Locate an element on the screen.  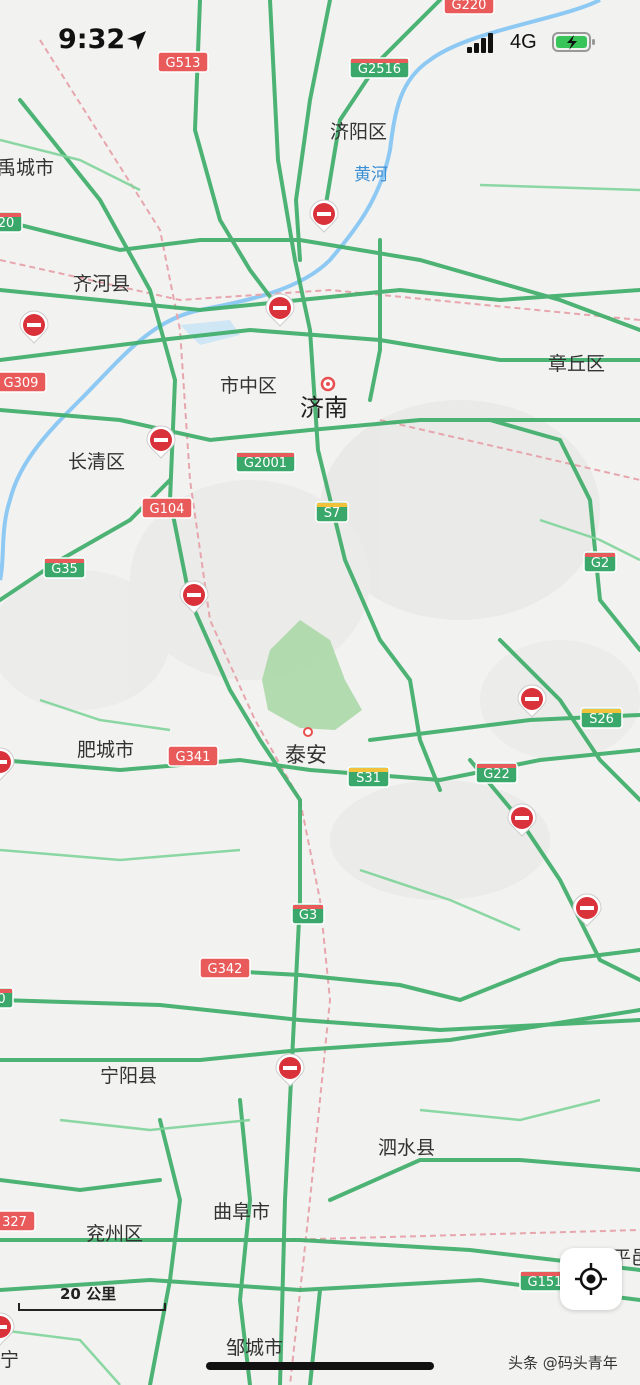
status-bar: 9:32 4G is located at coordinates (320, 43).